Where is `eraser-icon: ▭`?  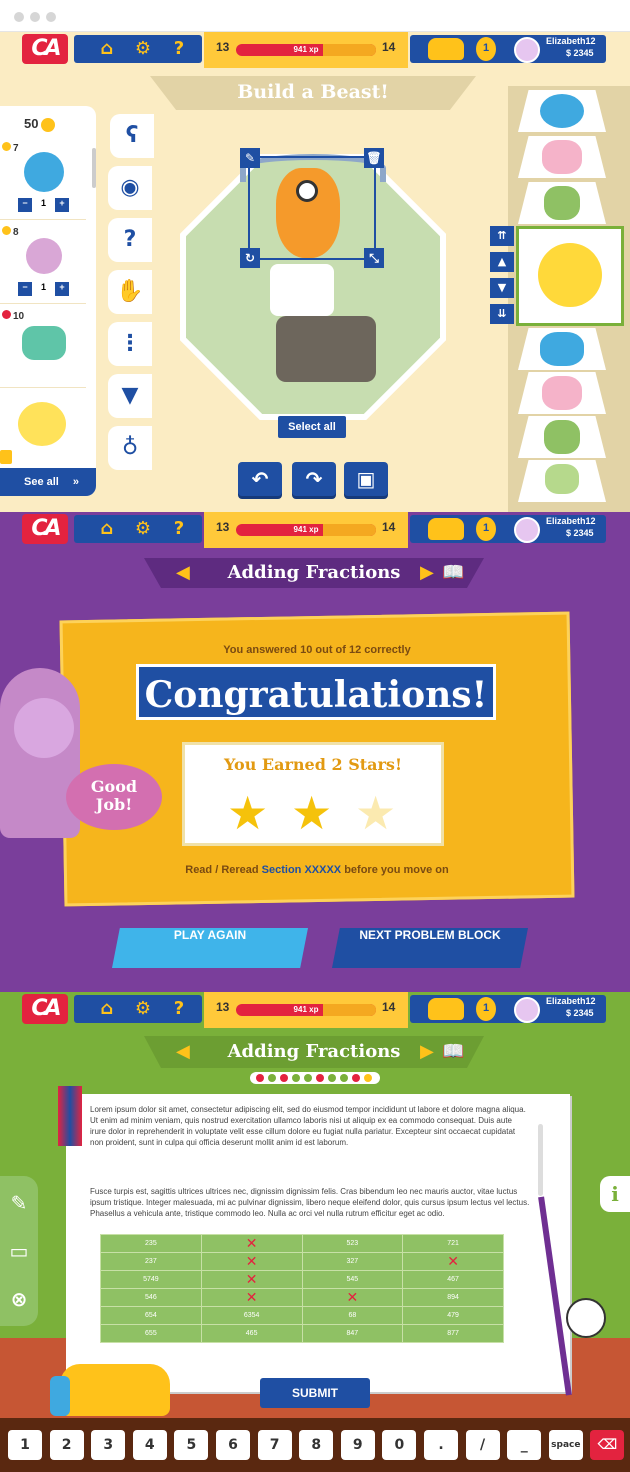 eraser-icon: ▭ is located at coordinates (19, 1251).